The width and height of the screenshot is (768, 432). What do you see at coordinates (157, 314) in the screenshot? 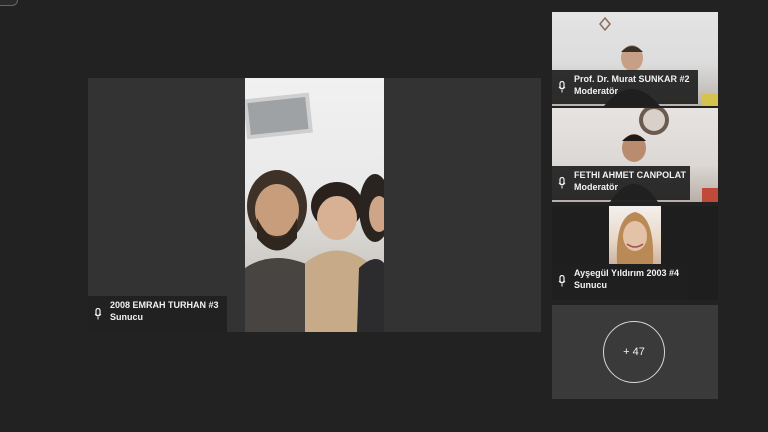
I see `presenter-namebar: 2008 EMRAH TURHAN #3 Sunucu` at bounding box center [157, 314].